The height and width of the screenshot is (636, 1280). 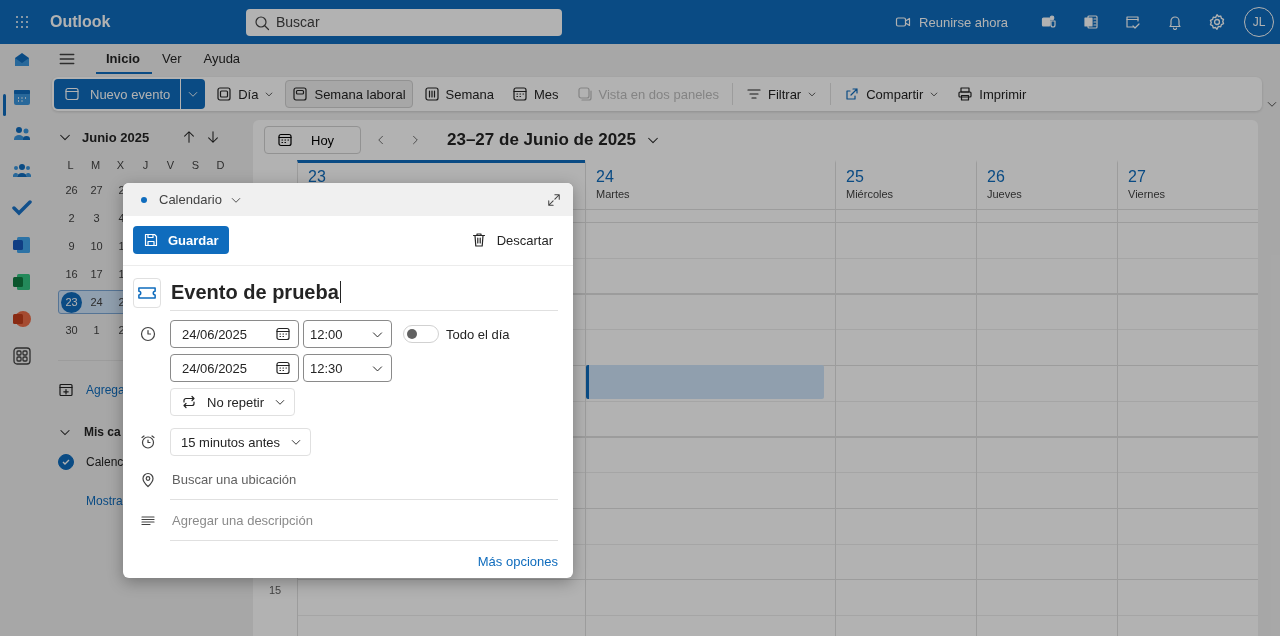 What do you see at coordinates (96, 330) in the screenshot?
I see `date-cell: 1` at bounding box center [96, 330].